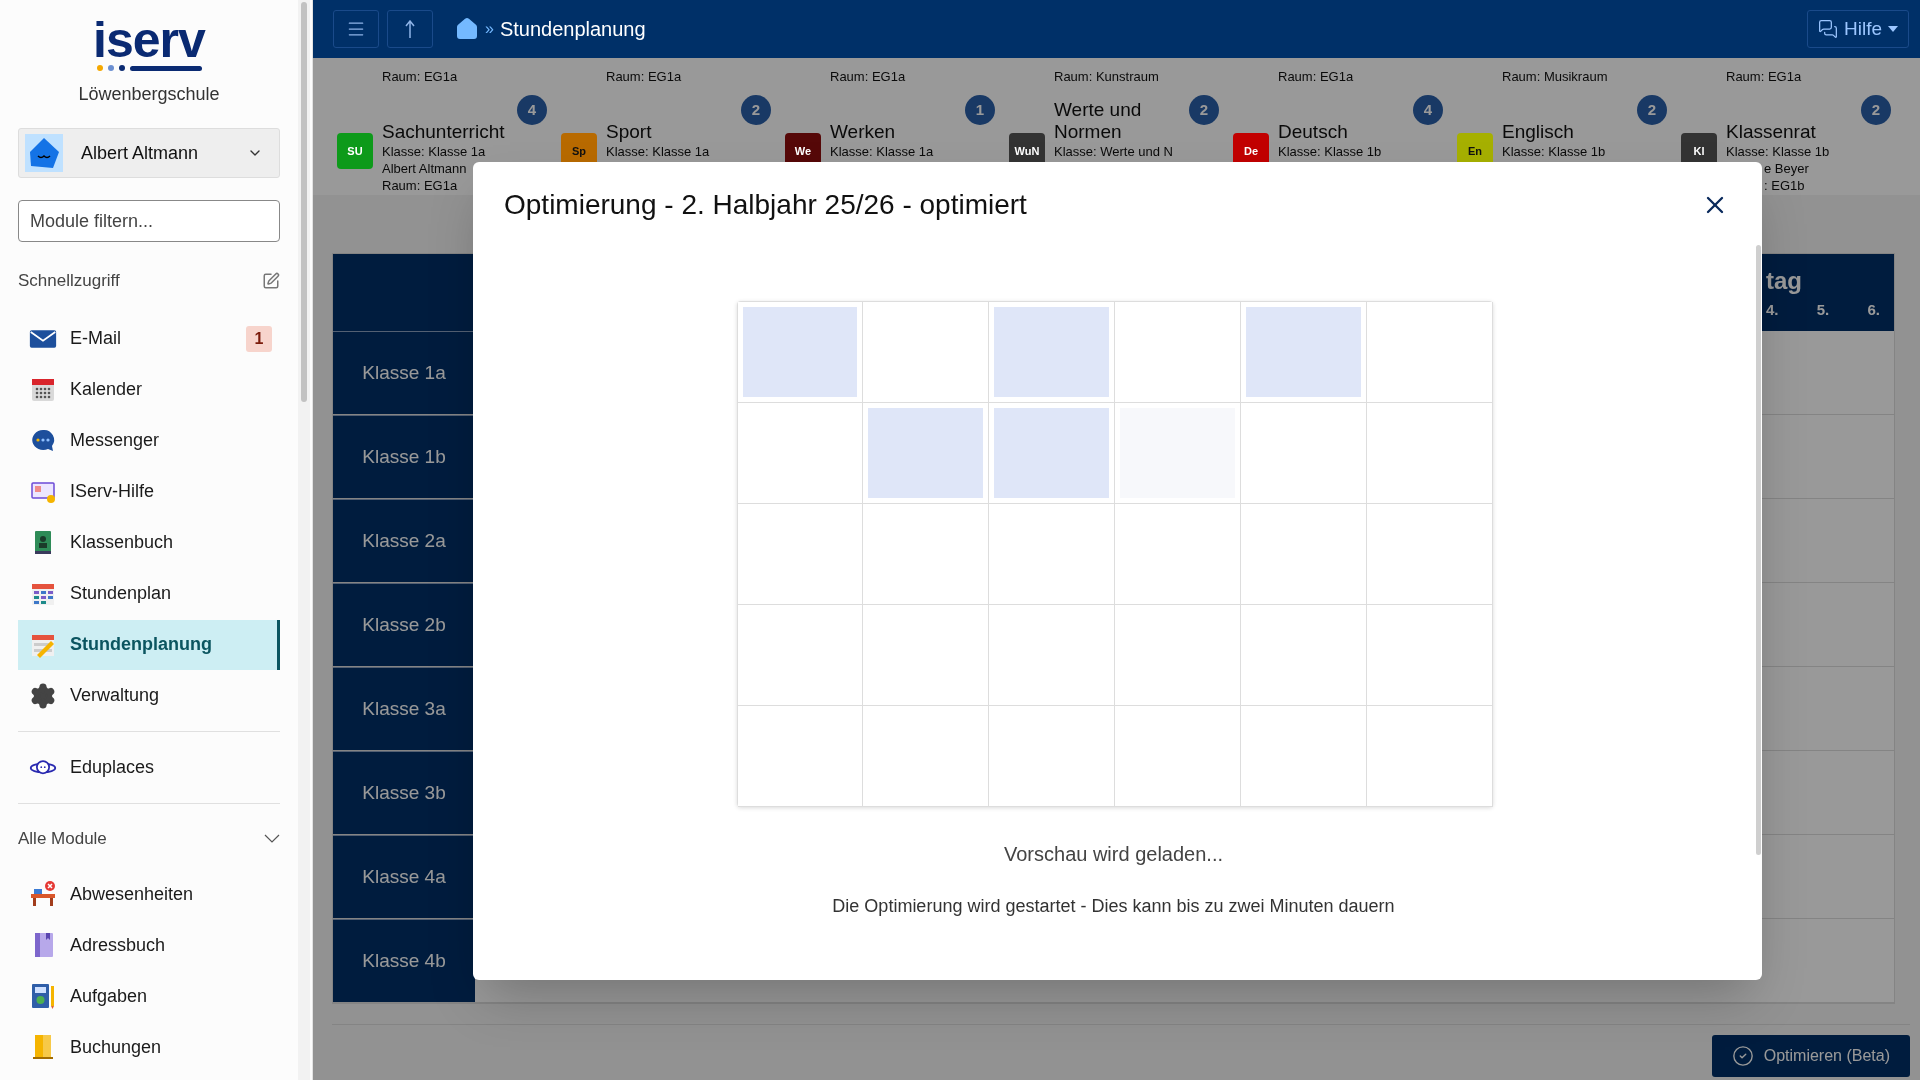 This screenshot has width=1920, height=1080. What do you see at coordinates (69, 281) in the screenshot?
I see `section-heading: Schnellzugriff` at bounding box center [69, 281].